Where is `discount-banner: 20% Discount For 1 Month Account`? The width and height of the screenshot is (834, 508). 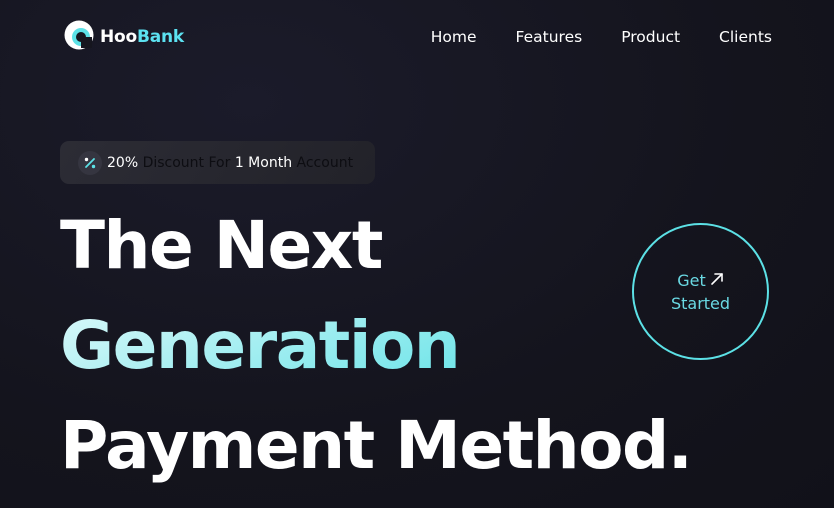 discount-banner: 20% Discount For 1 Month Account is located at coordinates (217, 162).